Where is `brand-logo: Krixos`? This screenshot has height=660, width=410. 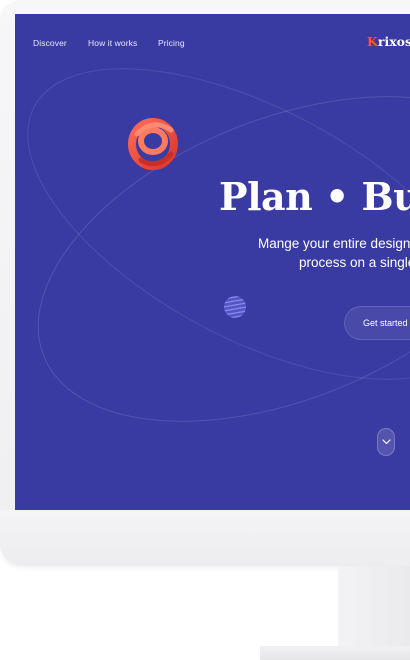 brand-logo: Krixos is located at coordinates (388, 41).